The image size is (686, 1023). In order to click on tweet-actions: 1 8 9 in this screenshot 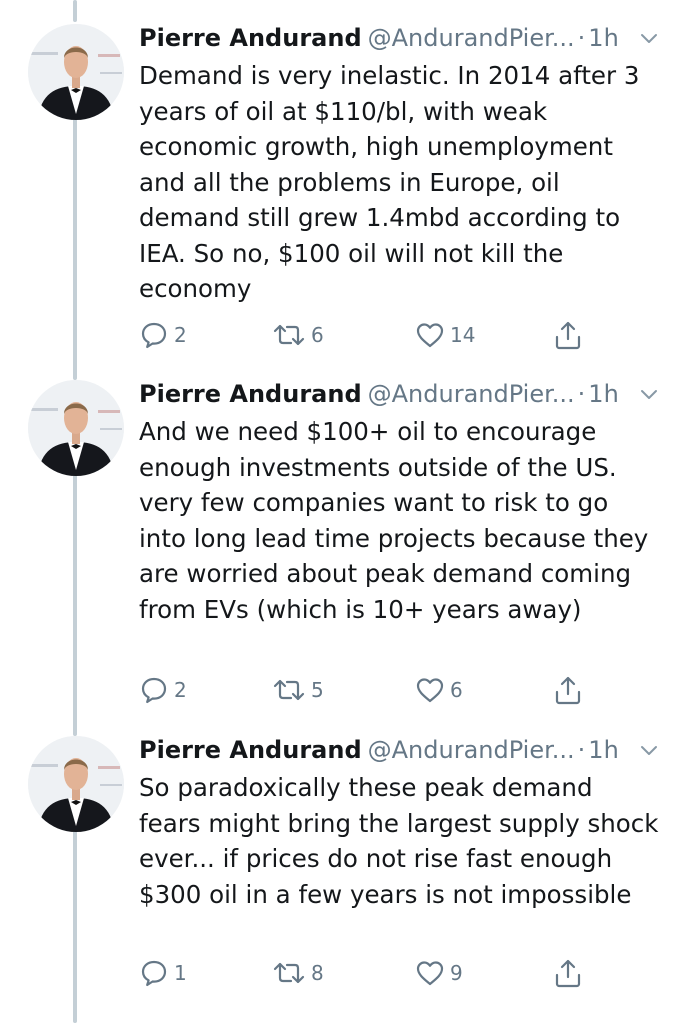, I will do `click(369, 973)`.